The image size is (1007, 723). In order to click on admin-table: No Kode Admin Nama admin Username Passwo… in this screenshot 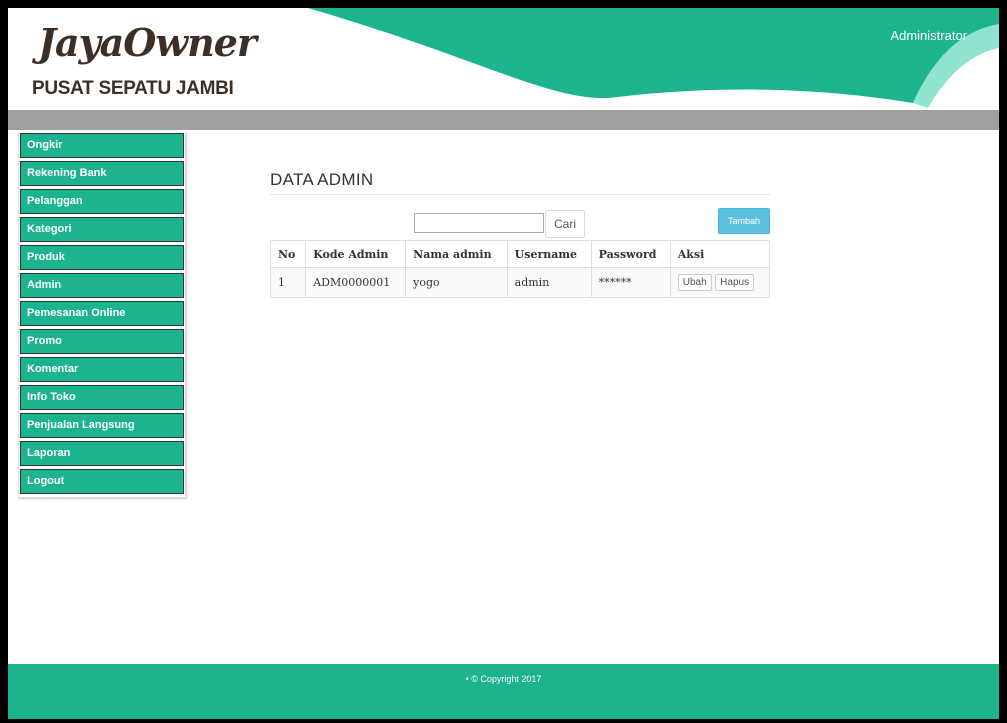, I will do `click(520, 269)`.